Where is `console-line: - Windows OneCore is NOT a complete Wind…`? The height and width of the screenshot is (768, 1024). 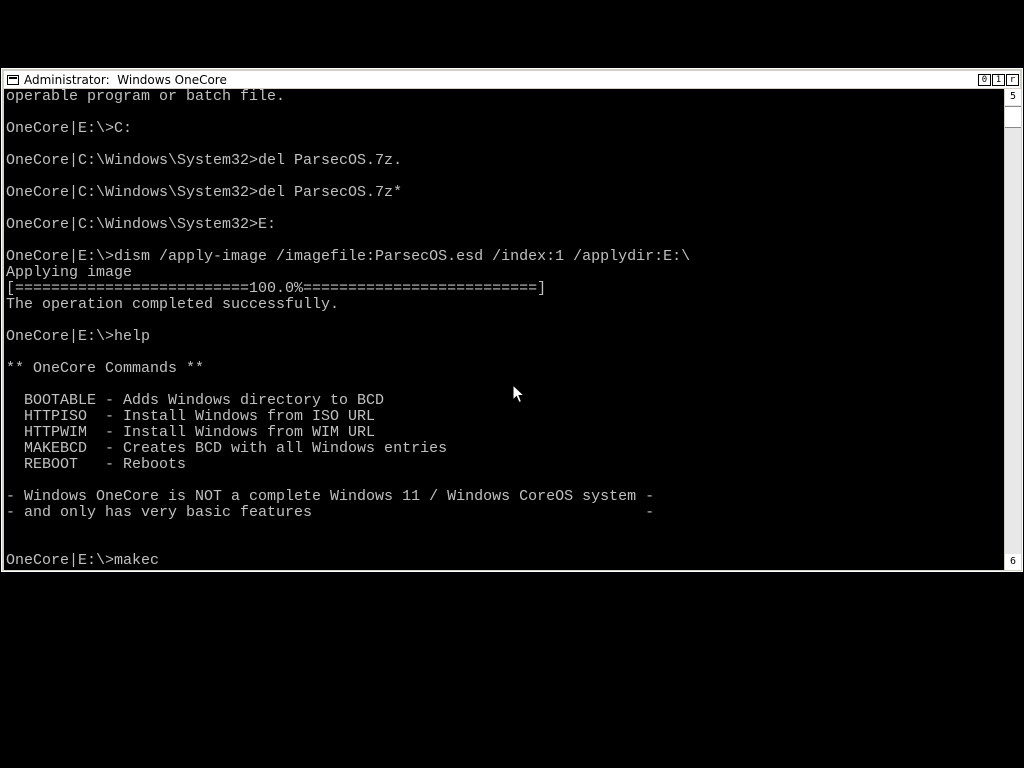 console-line: - Windows OneCore is NOT a complete Wind… is located at coordinates (330, 496).